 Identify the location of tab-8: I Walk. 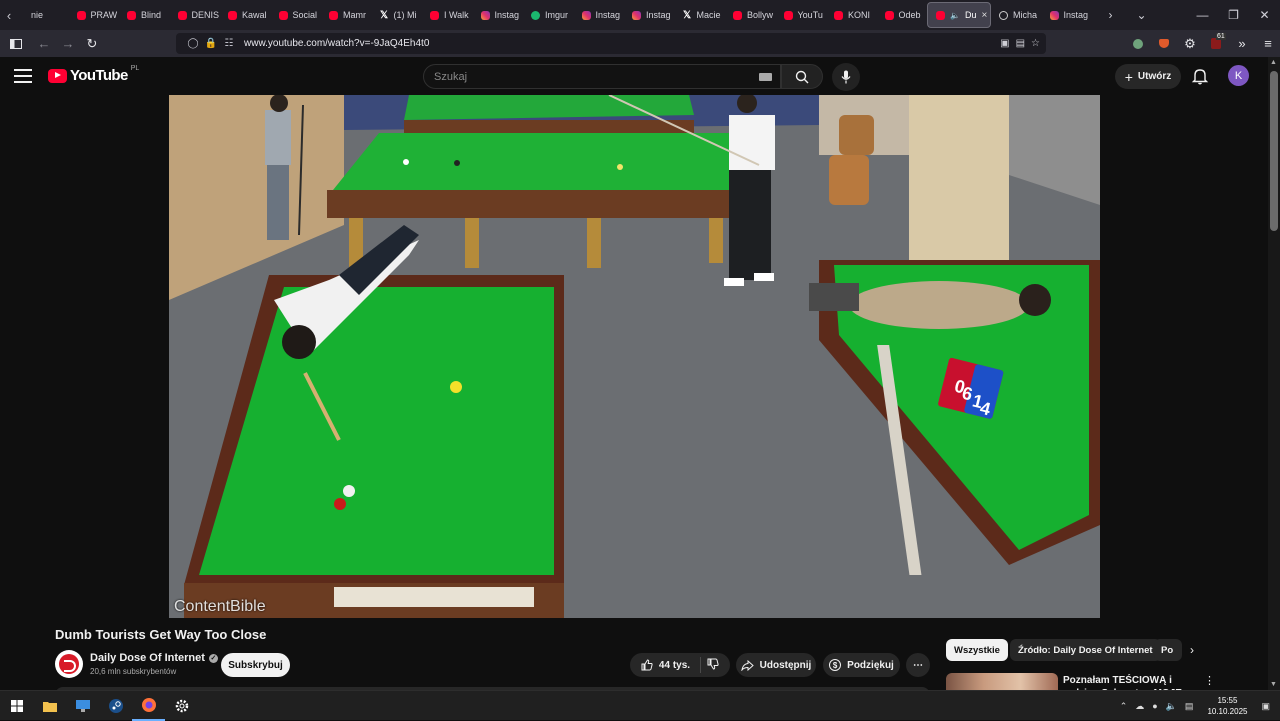
(447, 15).